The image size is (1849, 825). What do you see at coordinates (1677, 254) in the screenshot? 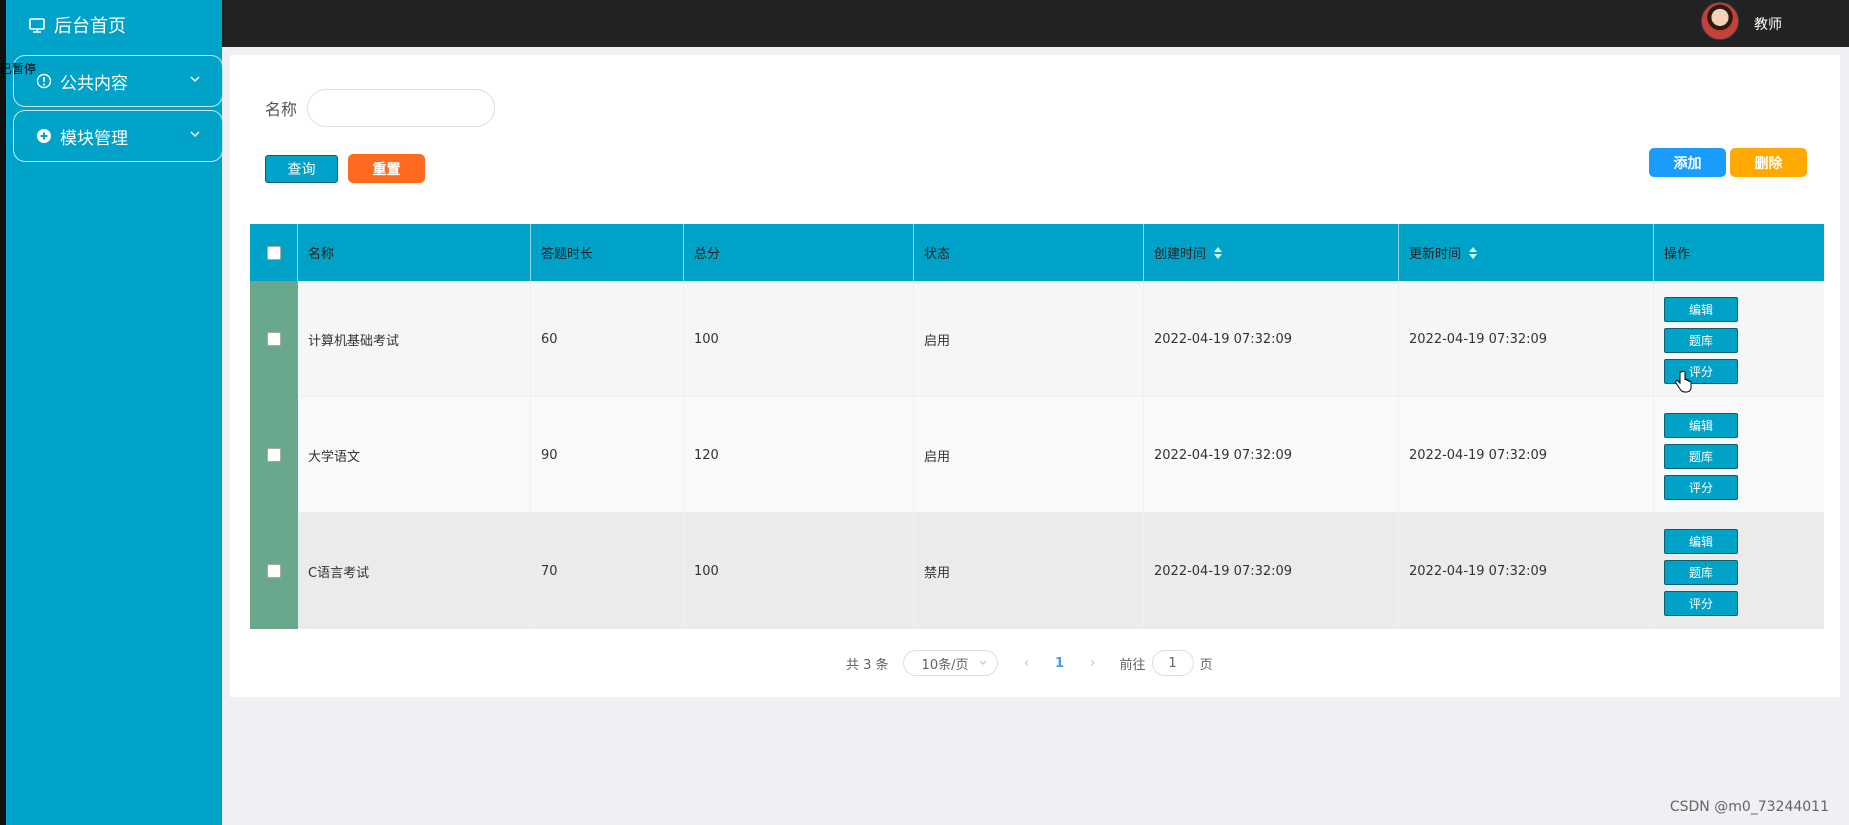
I see `header-actions: 操作` at bounding box center [1677, 254].